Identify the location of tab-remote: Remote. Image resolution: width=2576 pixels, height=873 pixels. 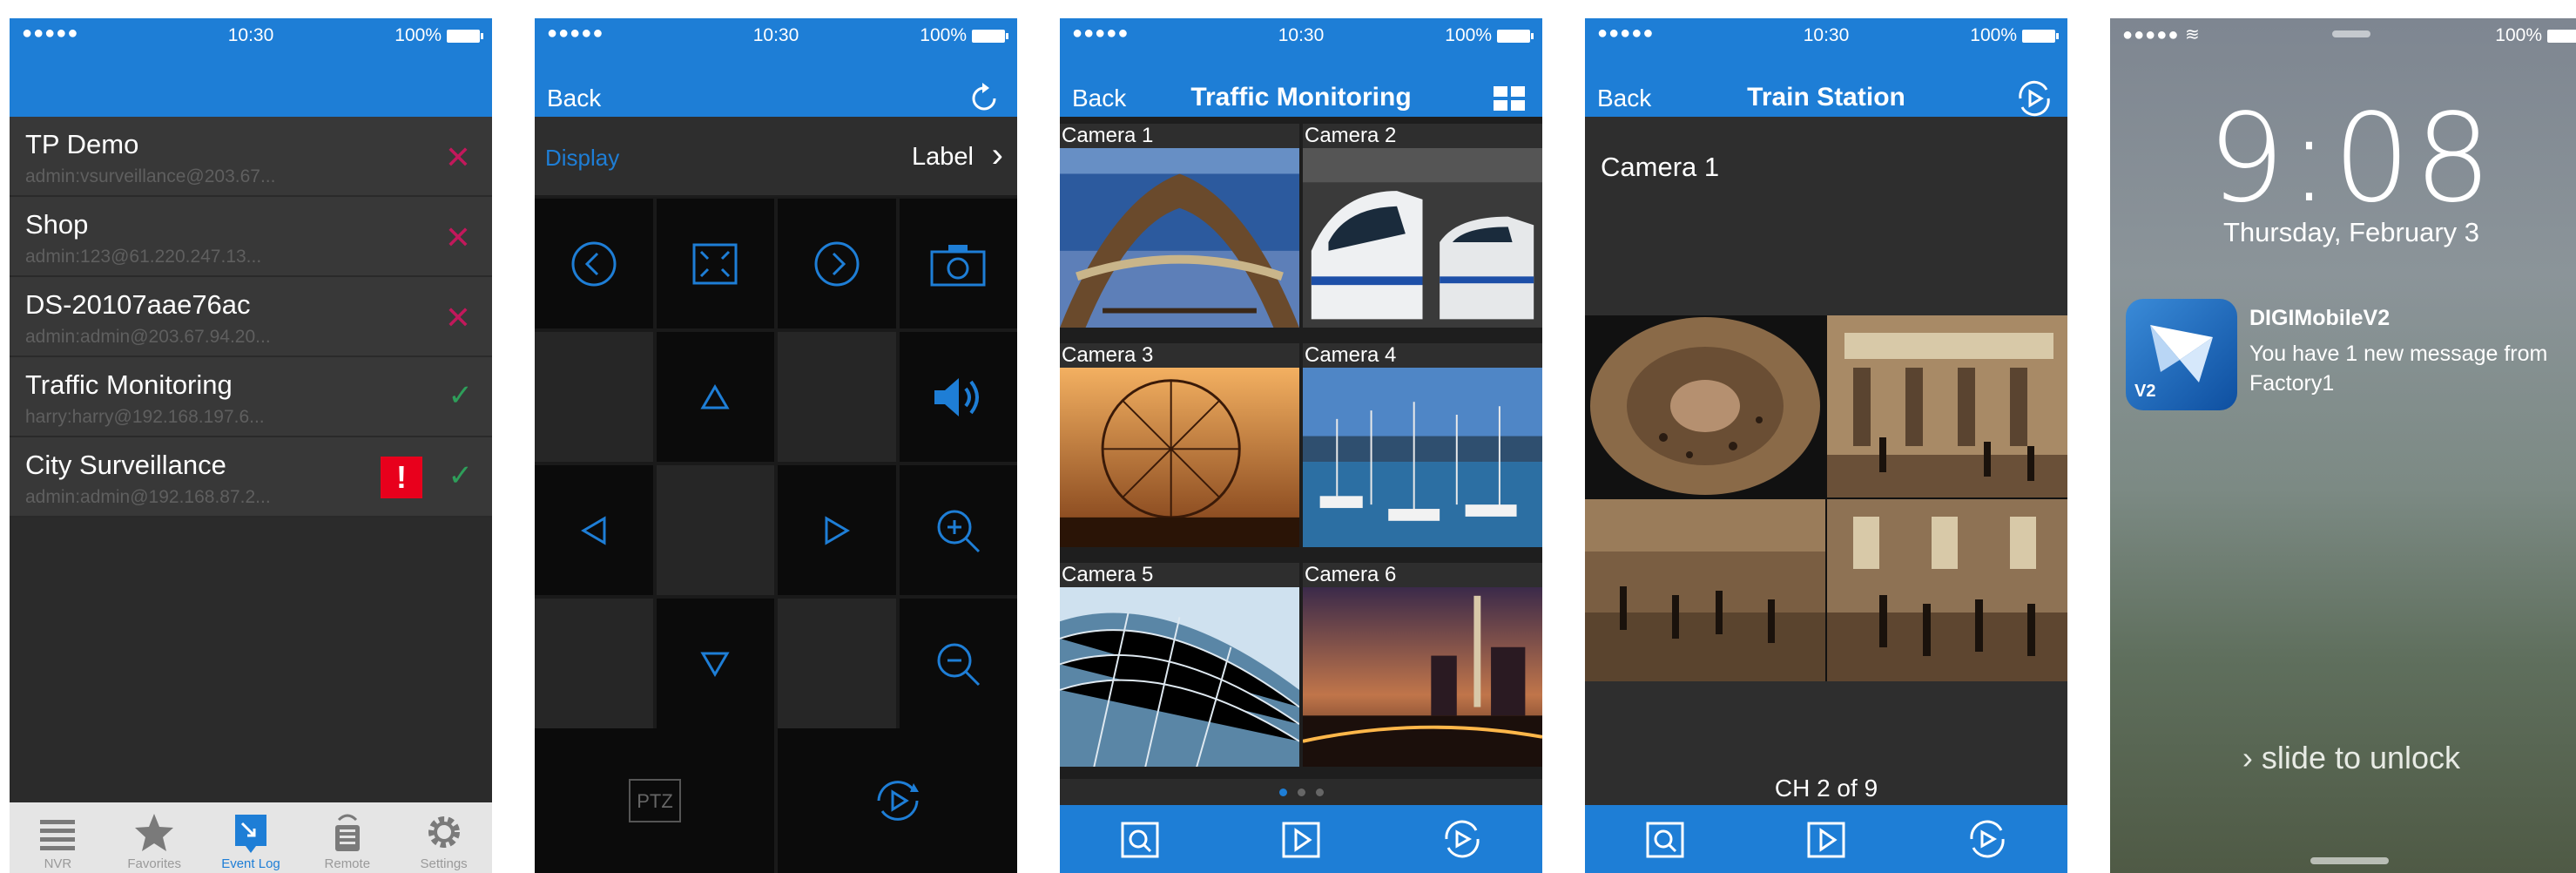
(347, 837).